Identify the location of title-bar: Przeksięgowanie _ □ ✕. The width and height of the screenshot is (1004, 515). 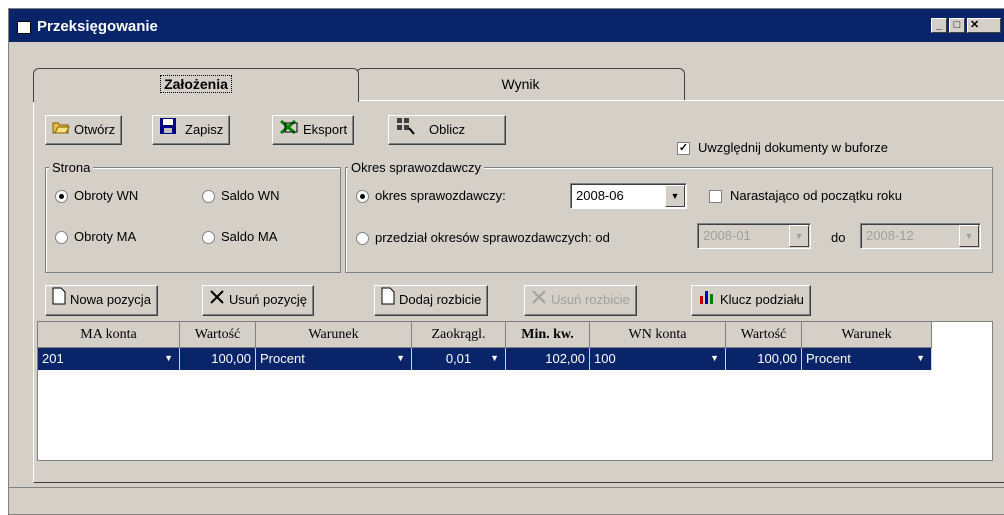
(506, 25).